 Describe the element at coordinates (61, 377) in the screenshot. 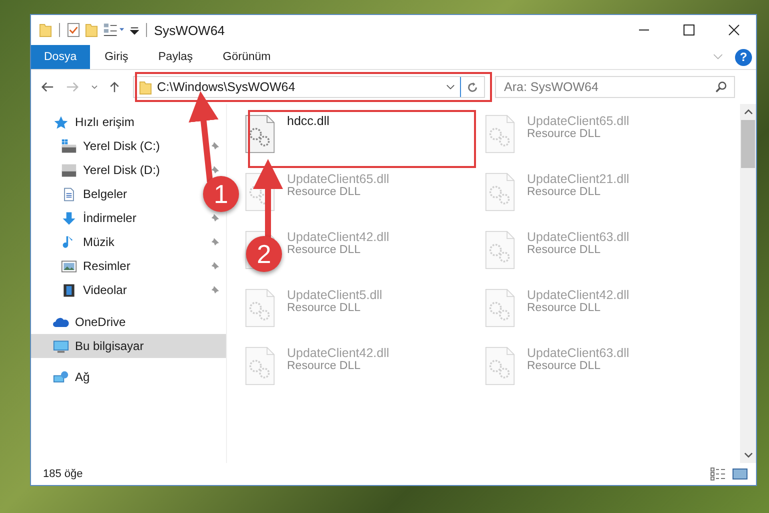

I see `network-icon` at that location.